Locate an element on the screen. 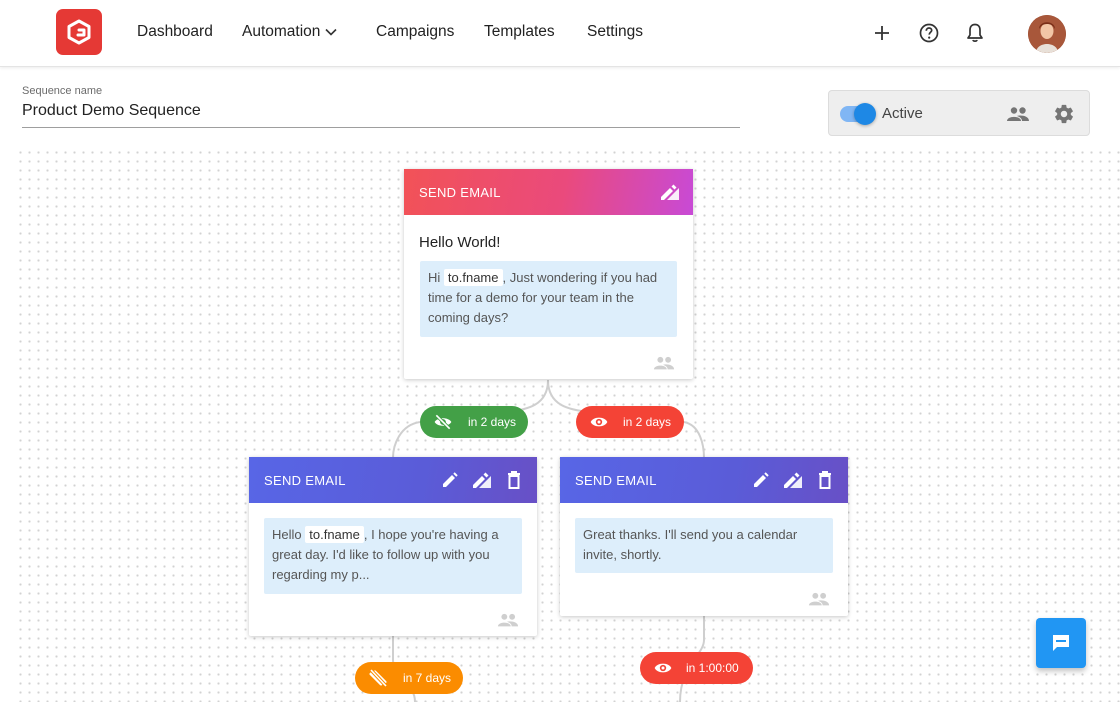  condition-not-opened-pill: in 2 days is located at coordinates (474, 422).